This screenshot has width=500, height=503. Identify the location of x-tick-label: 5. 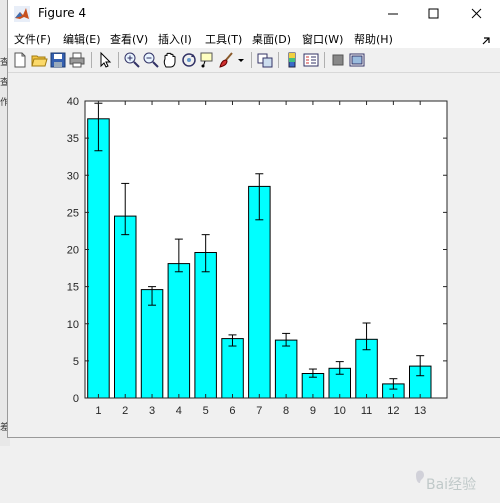
(206, 411).